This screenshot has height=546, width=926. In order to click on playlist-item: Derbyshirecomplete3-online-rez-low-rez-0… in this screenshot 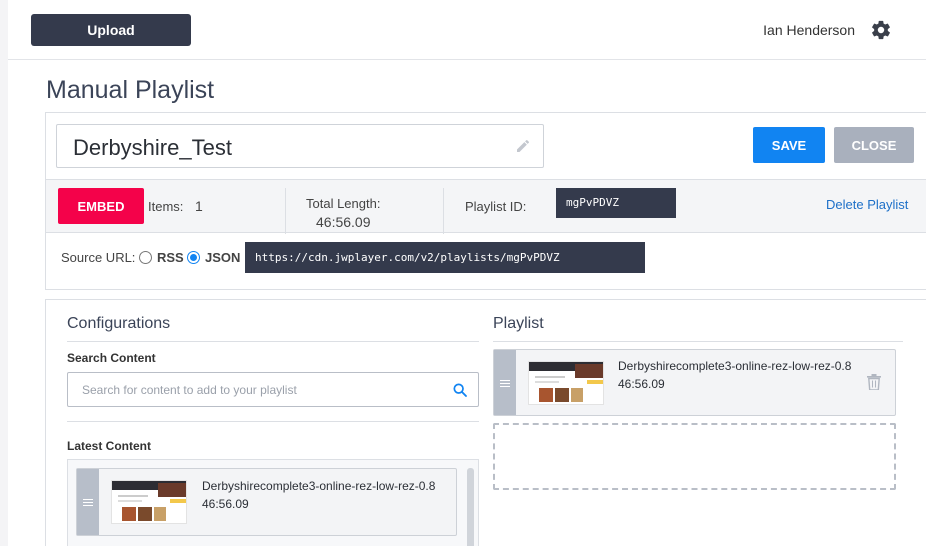, I will do `click(694, 382)`.